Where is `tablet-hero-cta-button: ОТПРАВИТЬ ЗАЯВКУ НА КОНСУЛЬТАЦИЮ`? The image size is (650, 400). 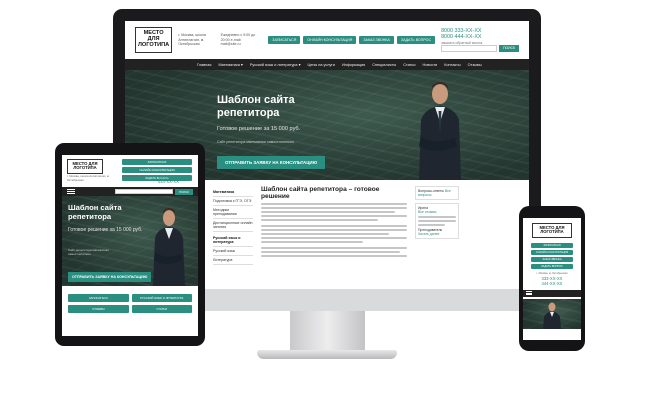
tablet-hero-cta-button: ОТПРАВИТЬ ЗАЯВКУ НА КОНСУЛЬТАЦИЮ is located at coordinates (110, 277).